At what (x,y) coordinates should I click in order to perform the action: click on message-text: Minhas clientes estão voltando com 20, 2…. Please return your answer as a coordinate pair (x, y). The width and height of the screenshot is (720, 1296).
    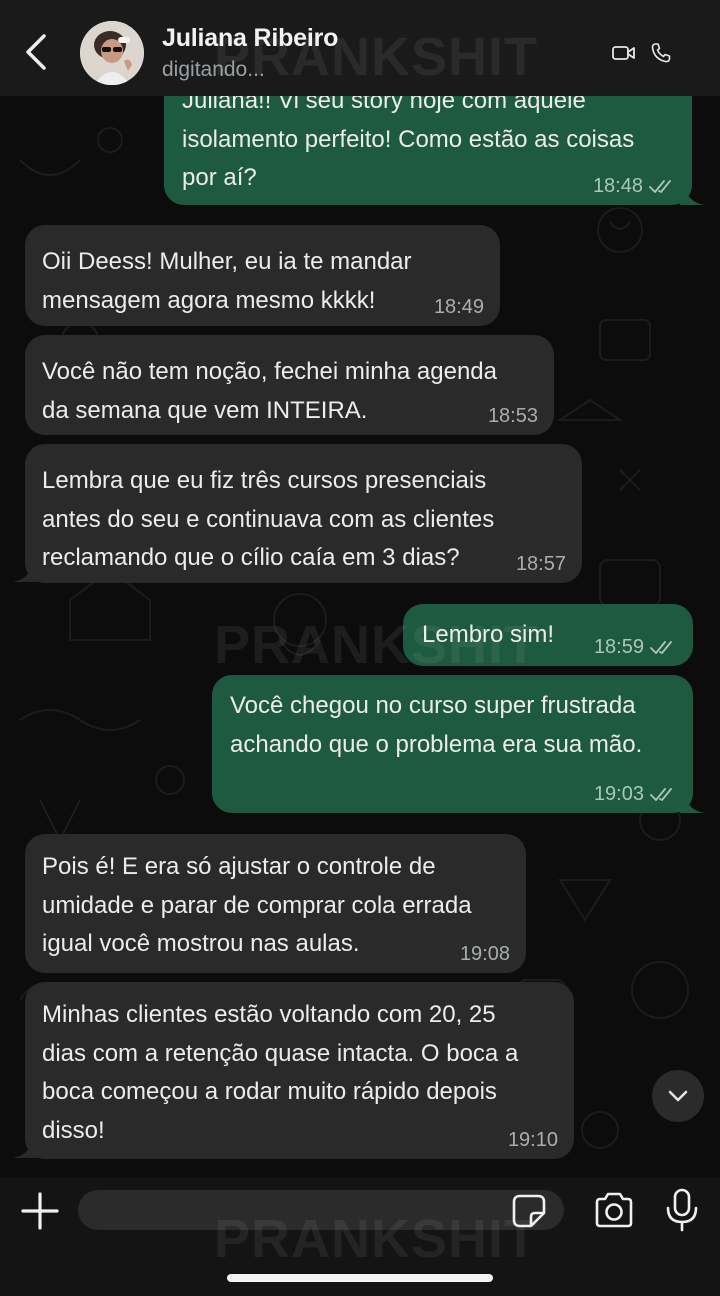
    Looking at the image, I should click on (280, 1072).